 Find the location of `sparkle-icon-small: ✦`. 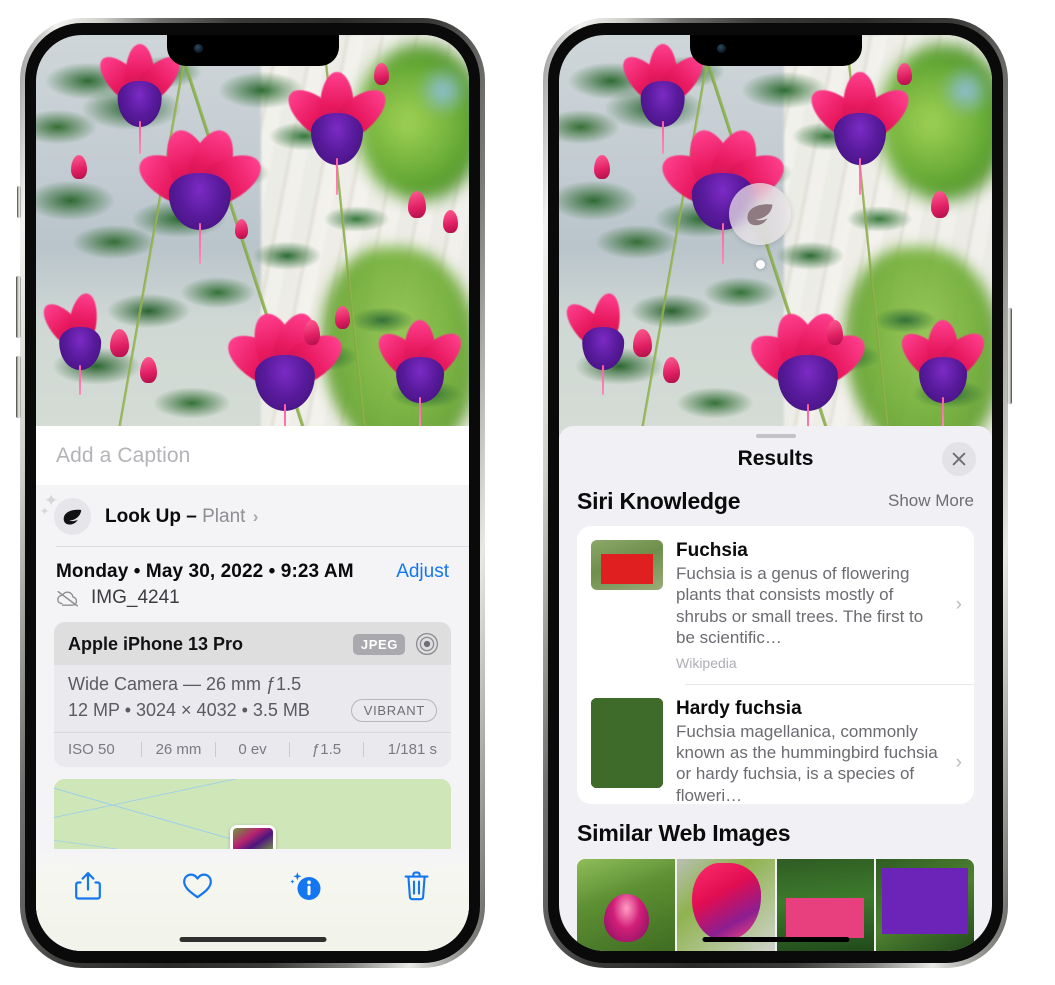

sparkle-icon-small: ✦ is located at coordinates (45, 512).